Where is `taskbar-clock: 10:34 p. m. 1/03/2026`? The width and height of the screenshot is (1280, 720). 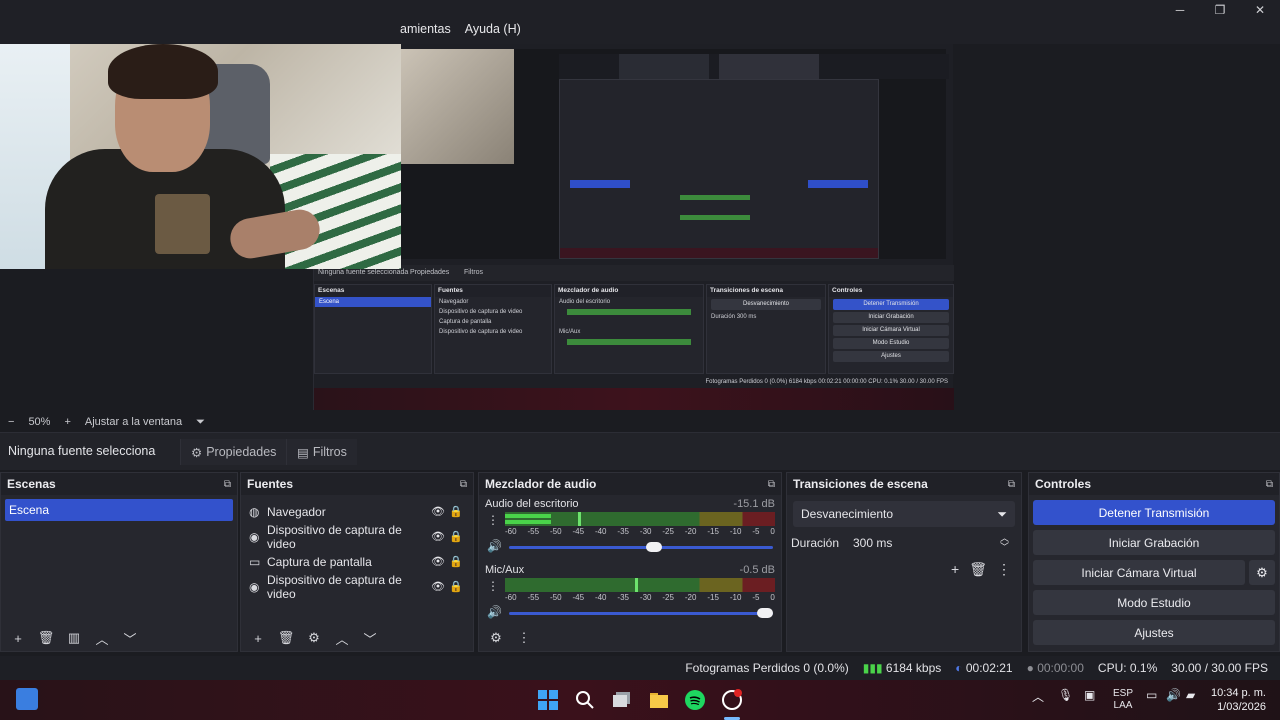
taskbar-clock: 10:34 p. m. 1/03/2026 is located at coordinates (1238, 700).